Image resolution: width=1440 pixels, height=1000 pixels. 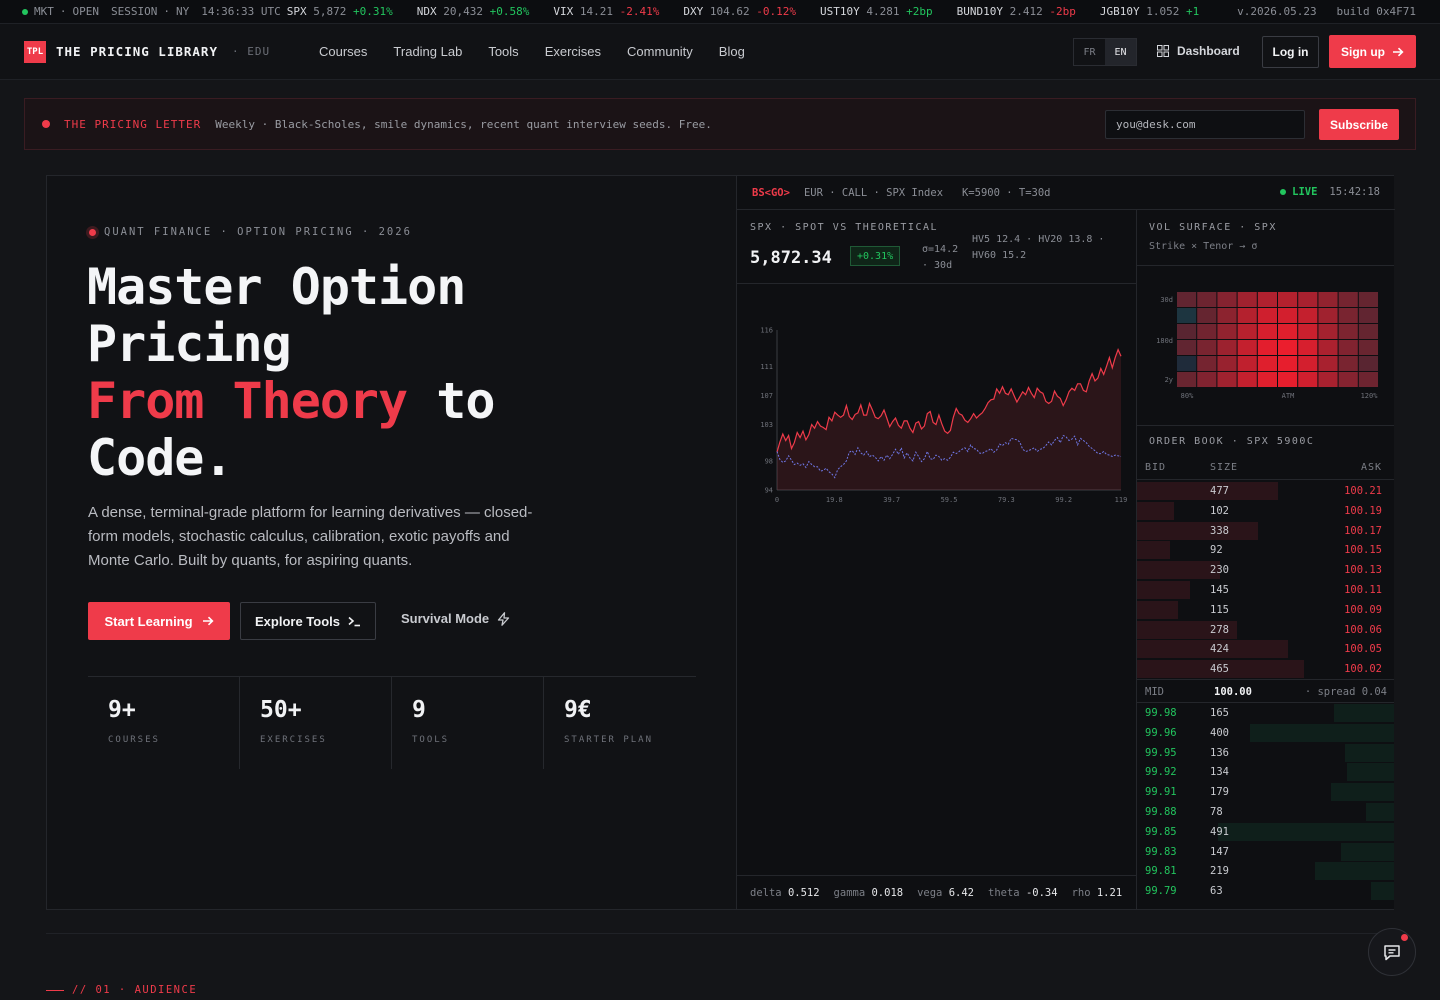 I want to click on stat-value: 50+, so click(x=281, y=710).